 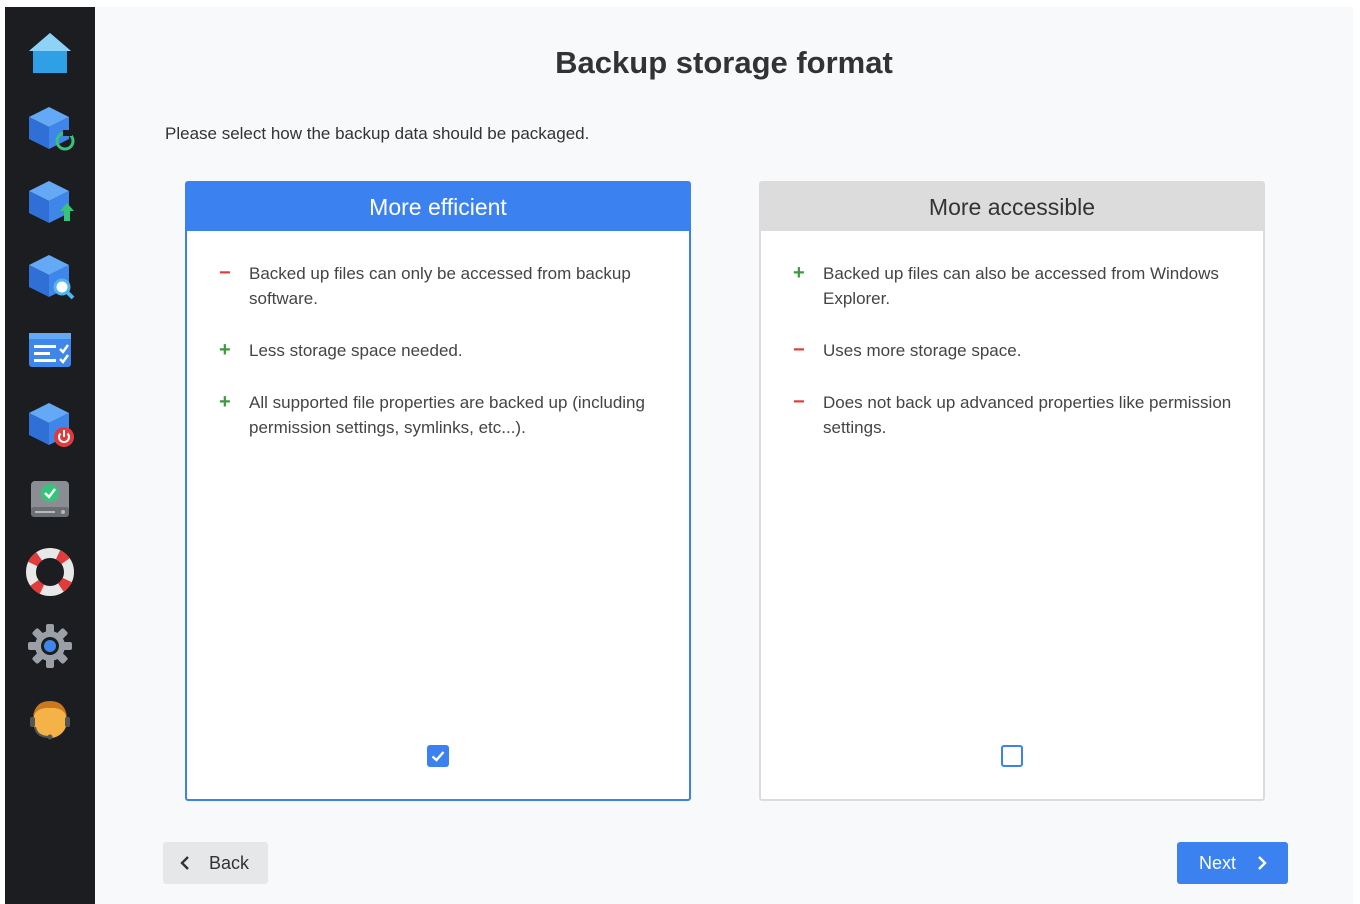 What do you see at coordinates (922, 350) in the screenshot?
I see `point-text: Uses more storage space.` at bounding box center [922, 350].